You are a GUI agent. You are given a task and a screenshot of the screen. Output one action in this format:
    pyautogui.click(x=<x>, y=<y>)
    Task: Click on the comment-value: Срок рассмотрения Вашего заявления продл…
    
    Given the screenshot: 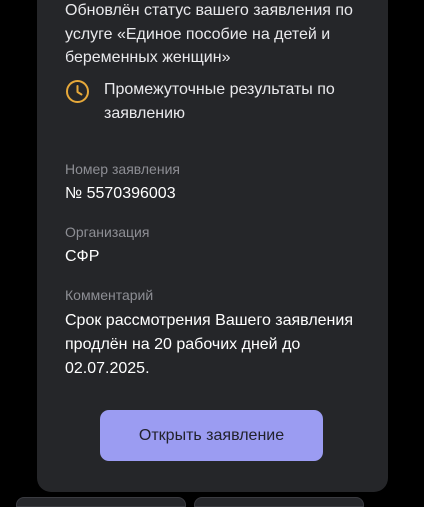 What is the action you would take?
    pyautogui.click(x=209, y=344)
    